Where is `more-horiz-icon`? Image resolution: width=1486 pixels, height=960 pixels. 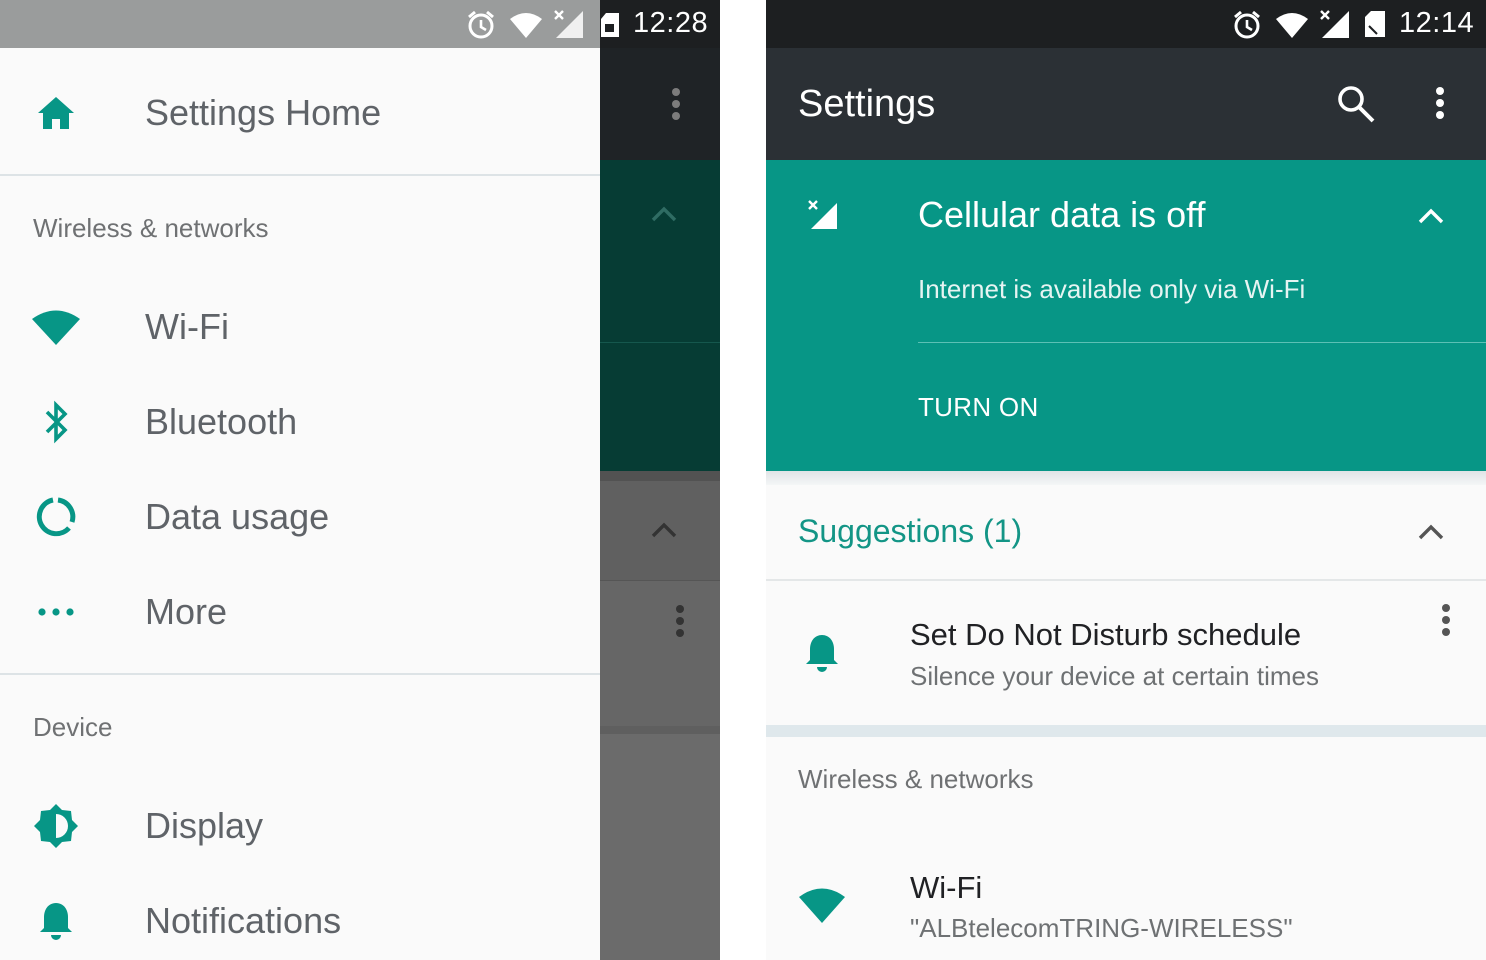
more-horiz-icon is located at coordinates (56, 612).